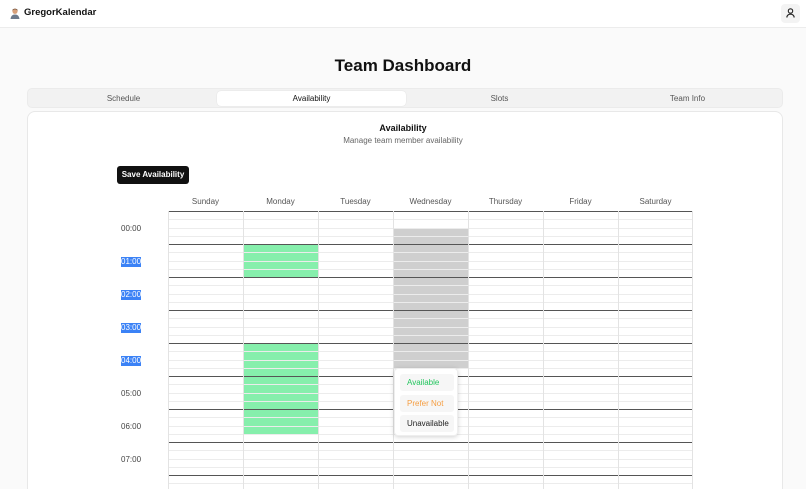 This screenshot has height=489, width=806. What do you see at coordinates (60, 12) in the screenshot?
I see `app-name: GregorKalendar` at bounding box center [60, 12].